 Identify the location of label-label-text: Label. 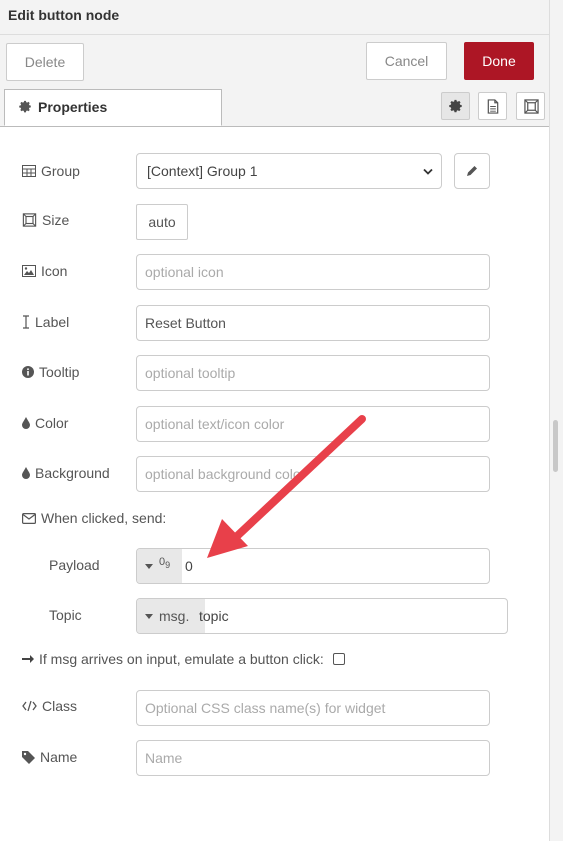
(52, 322).